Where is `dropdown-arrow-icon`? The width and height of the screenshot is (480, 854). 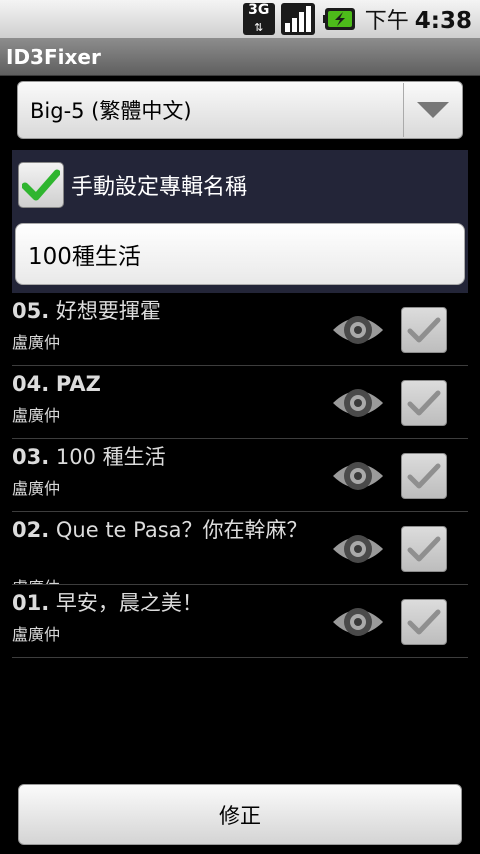
dropdown-arrow-icon is located at coordinates (433, 110).